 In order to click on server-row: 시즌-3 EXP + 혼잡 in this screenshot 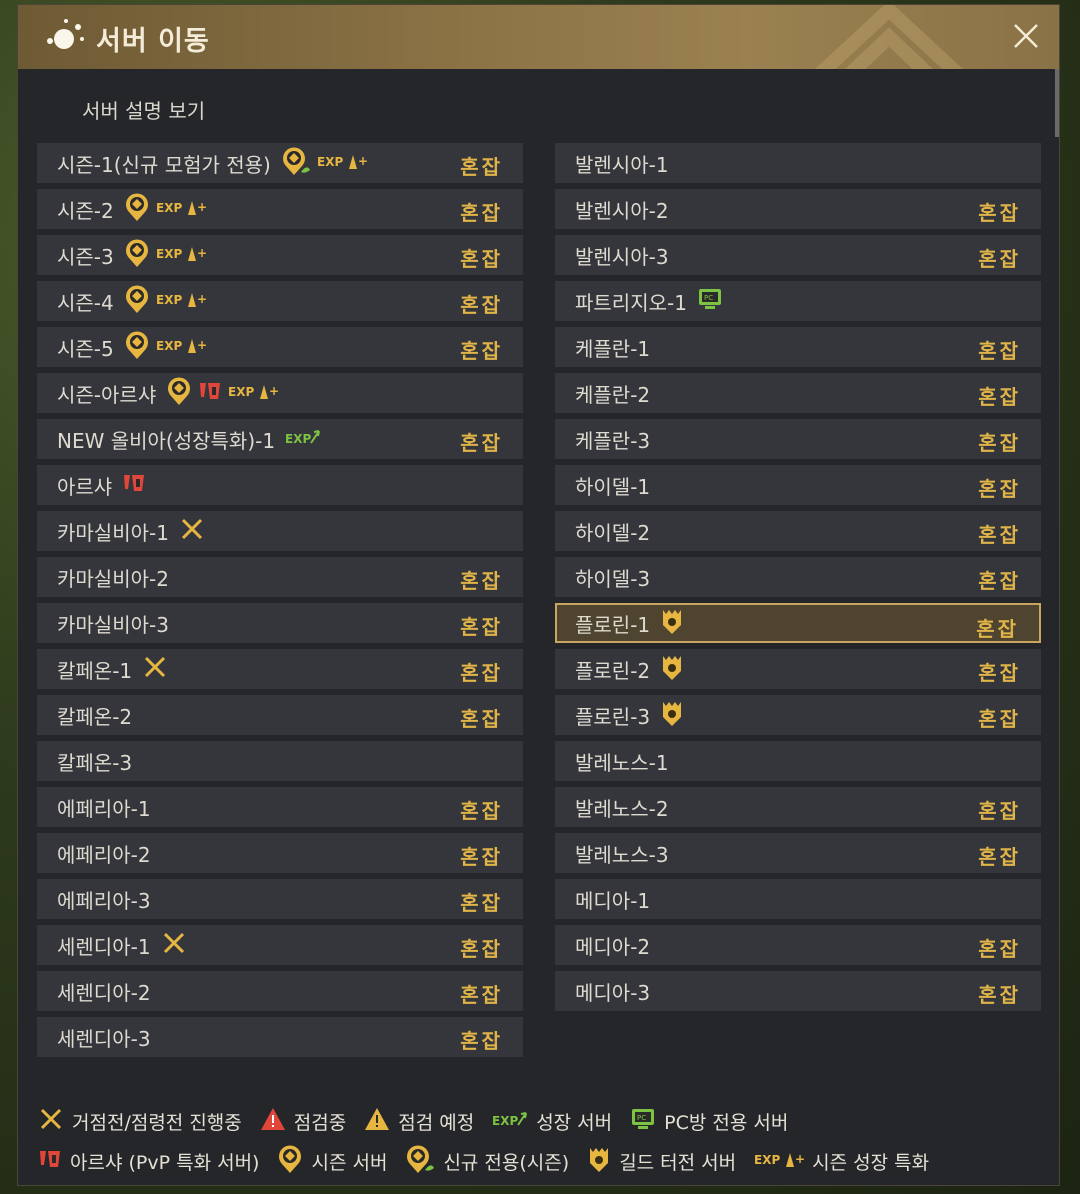, I will do `click(280, 255)`.